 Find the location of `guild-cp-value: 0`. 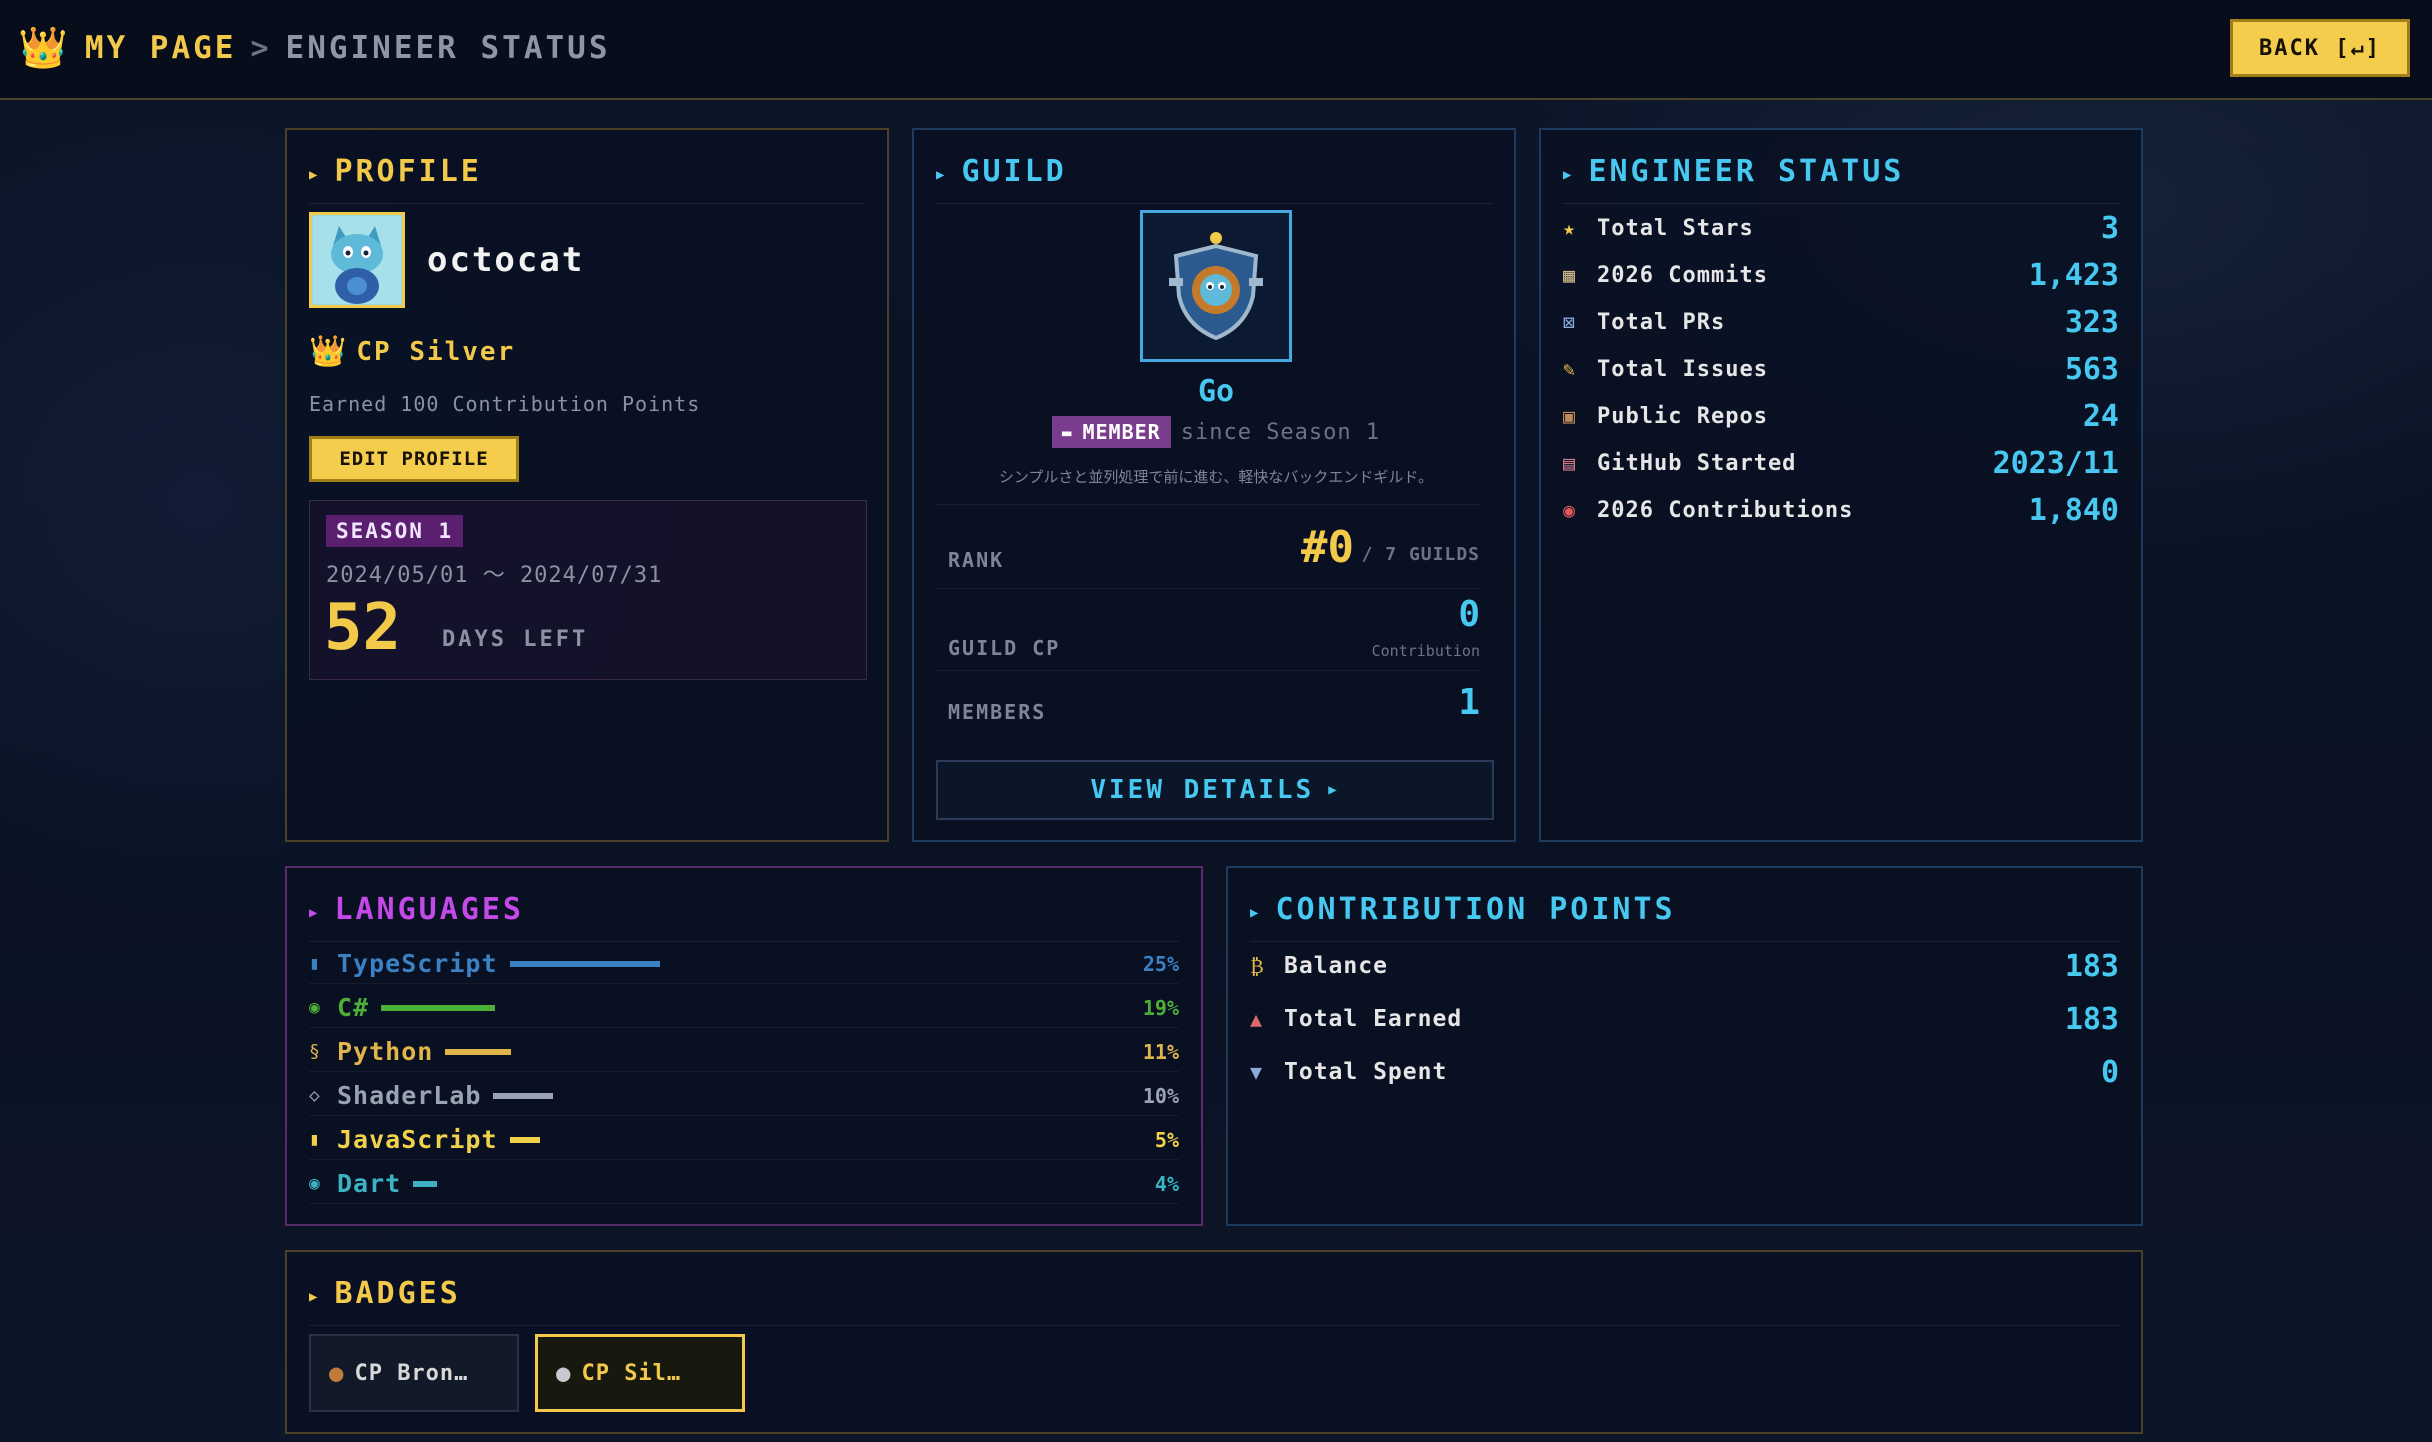

guild-cp-value: 0 is located at coordinates (1469, 614).